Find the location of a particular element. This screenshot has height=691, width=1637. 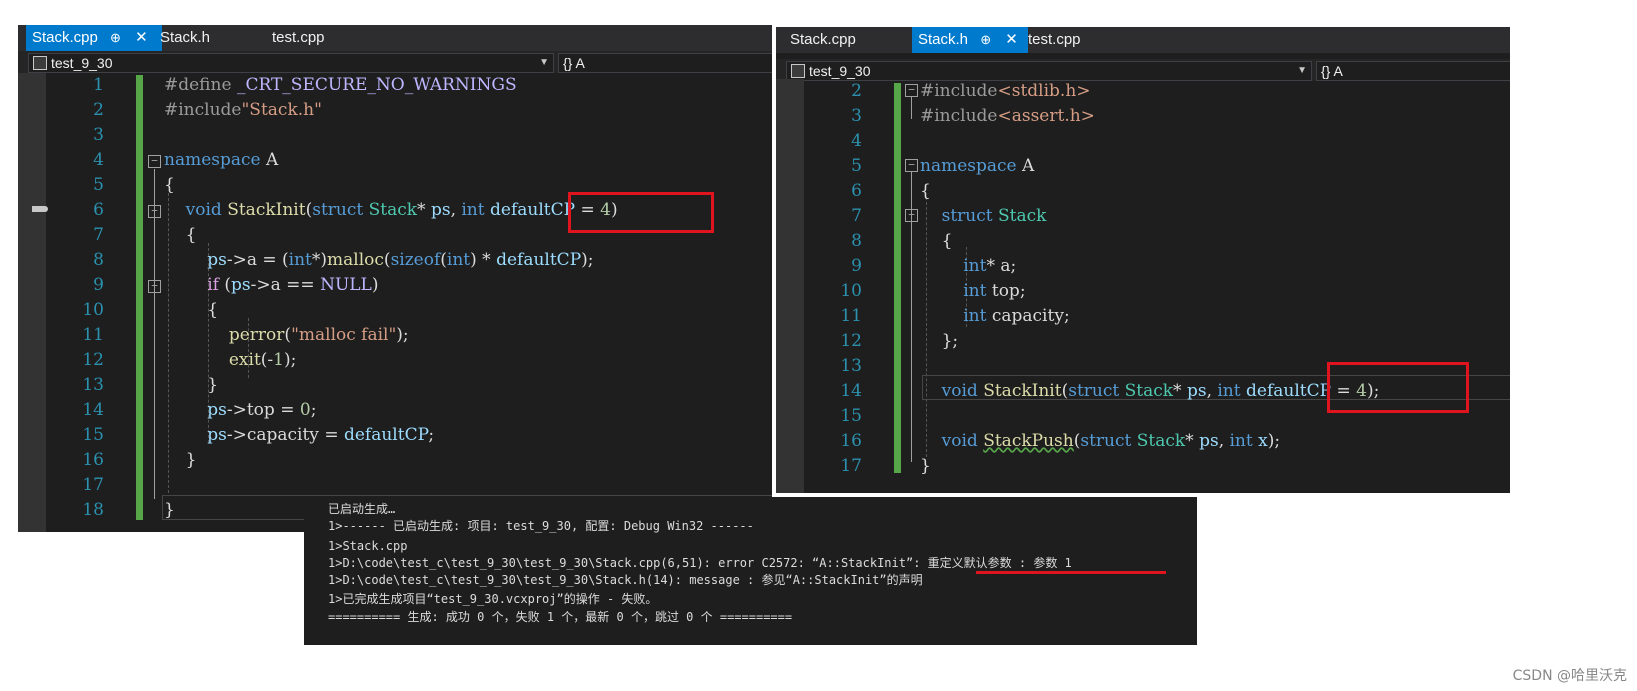

code-line-1: #define _CRT_SECURE_NO_WARNINGS is located at coordinates (340, 85).